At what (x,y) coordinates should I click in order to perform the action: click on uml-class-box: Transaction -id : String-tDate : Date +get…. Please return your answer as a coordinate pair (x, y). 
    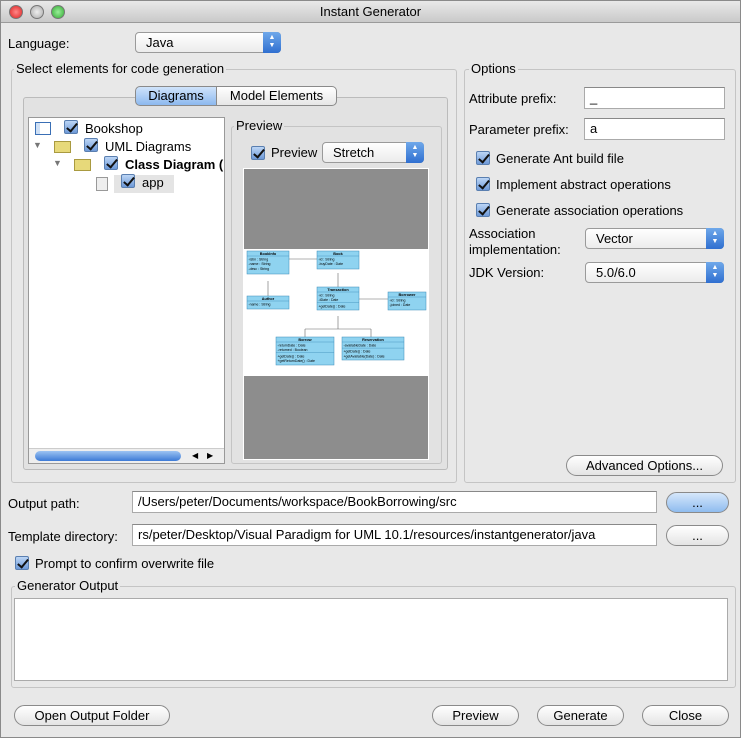
    Looking at the image, I should click on (338, 298).